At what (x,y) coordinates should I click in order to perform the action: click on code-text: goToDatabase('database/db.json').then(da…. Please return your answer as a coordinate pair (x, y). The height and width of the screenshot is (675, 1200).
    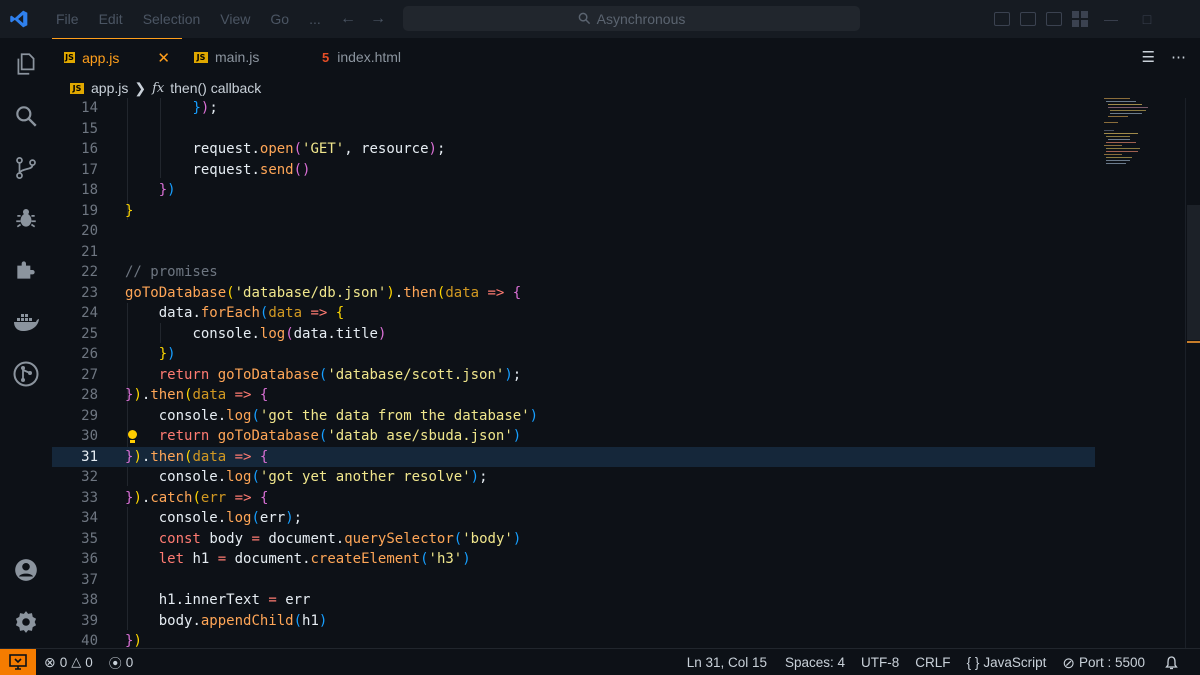
    Looking at the image, I should click on (323, 292).